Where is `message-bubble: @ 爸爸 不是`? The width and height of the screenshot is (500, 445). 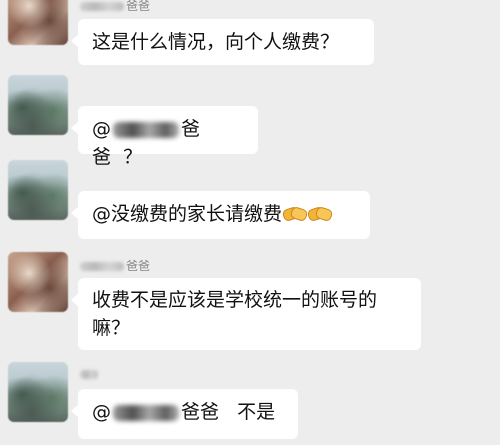
message-bubble: @ 爸爸 不是 is located at coordinates (184, 414).